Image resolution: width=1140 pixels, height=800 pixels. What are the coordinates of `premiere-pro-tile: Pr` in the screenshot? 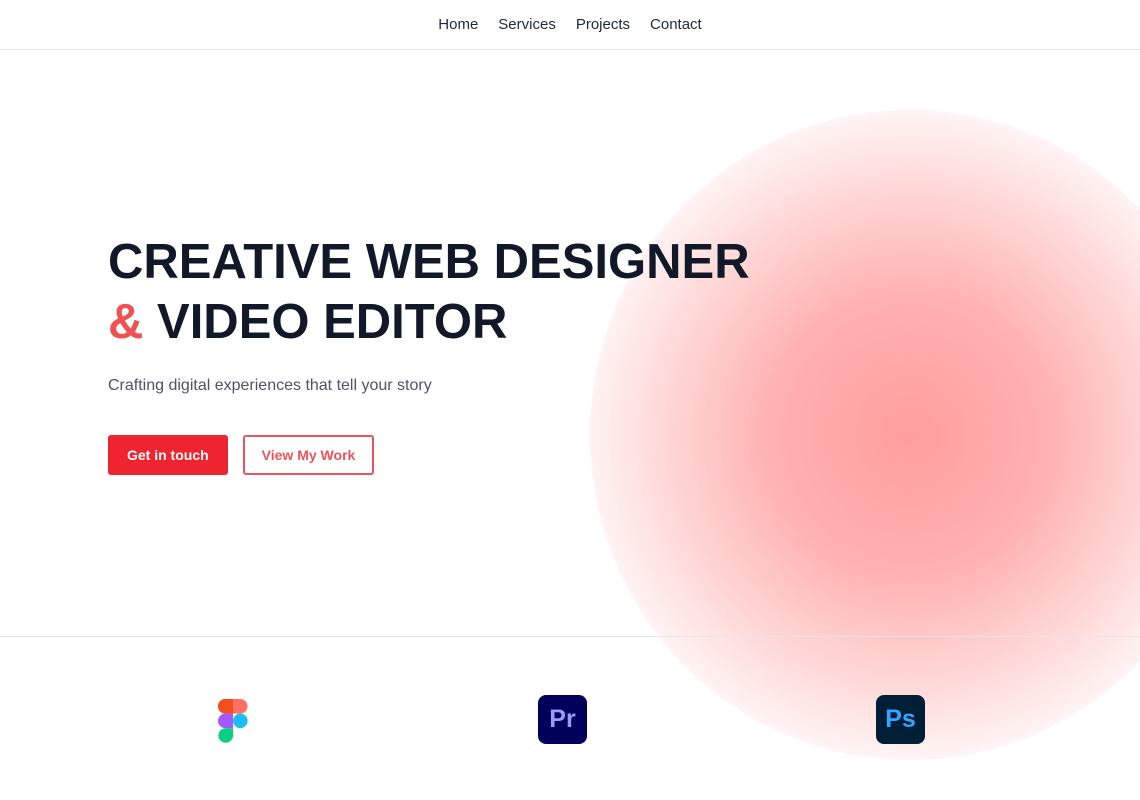 It's located at (562, 719).